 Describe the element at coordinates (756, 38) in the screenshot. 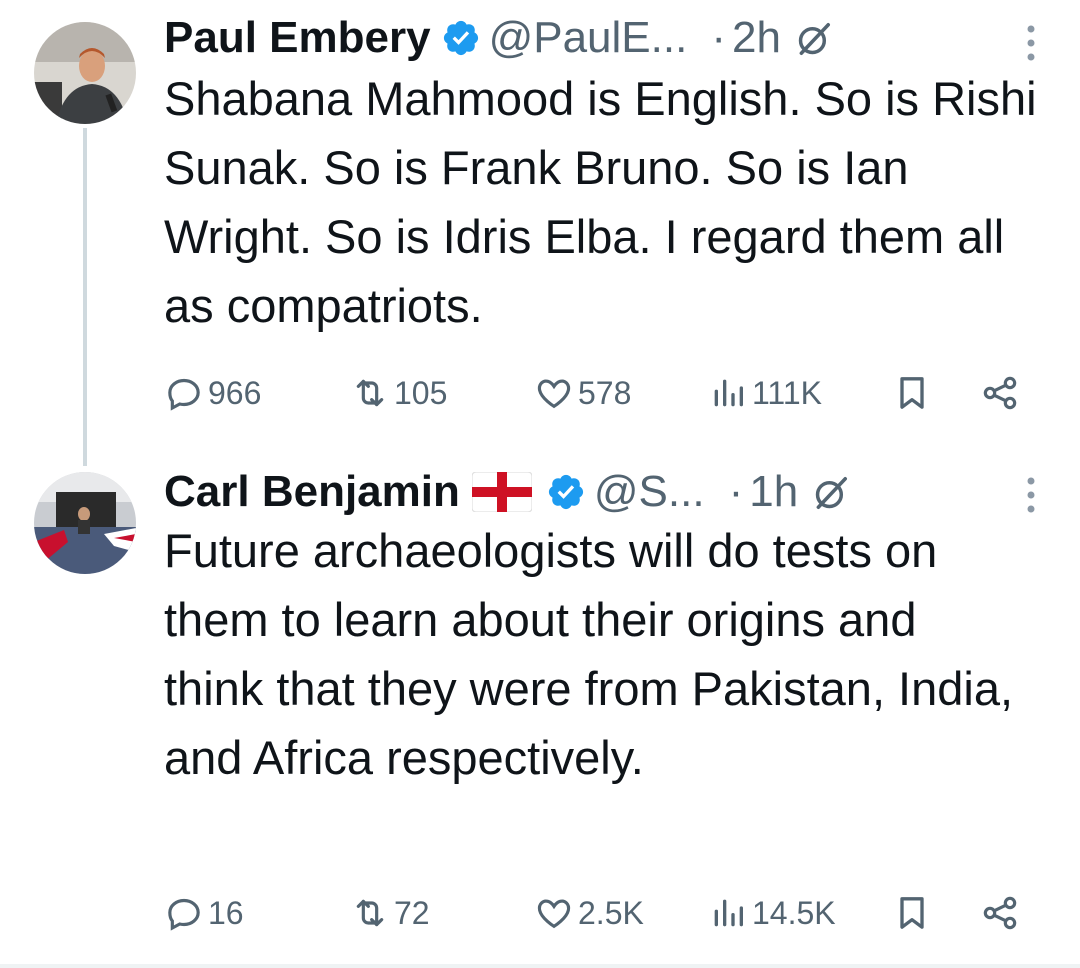

I see `timestamp: 2h` at that location.